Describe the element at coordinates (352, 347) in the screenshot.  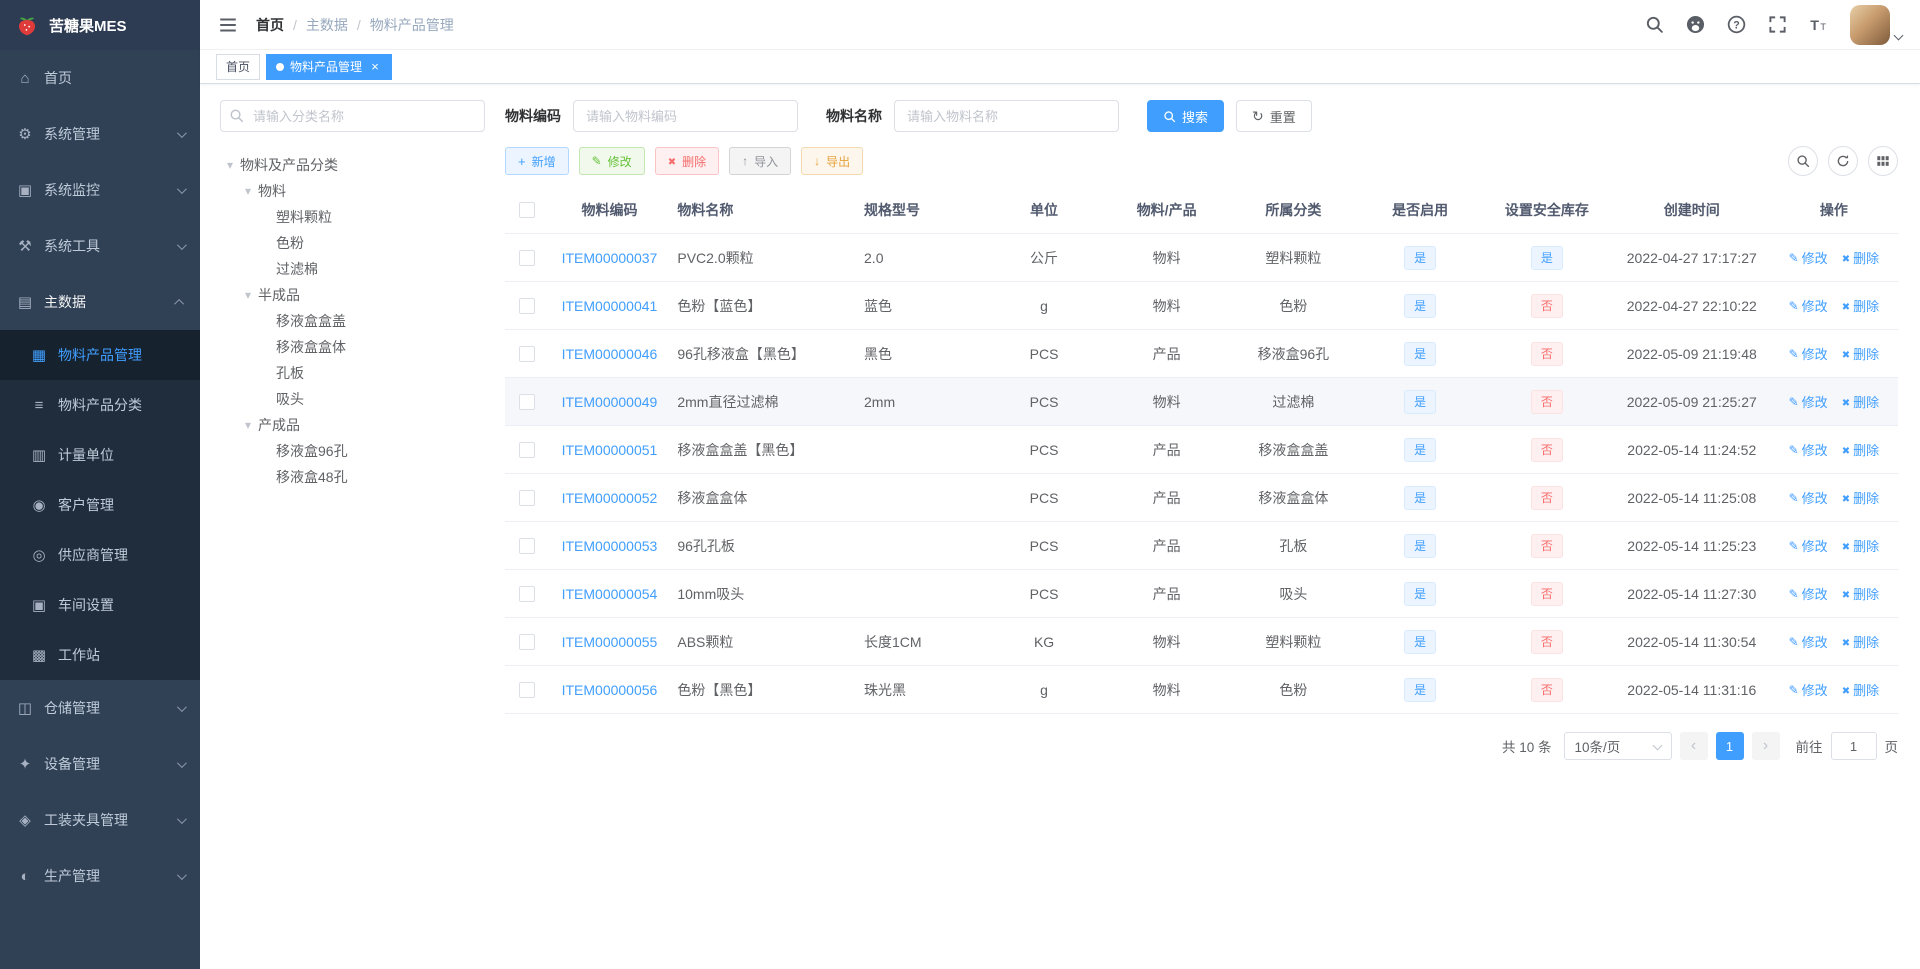
I see `tree-node: 移液盒盒体` at that location.